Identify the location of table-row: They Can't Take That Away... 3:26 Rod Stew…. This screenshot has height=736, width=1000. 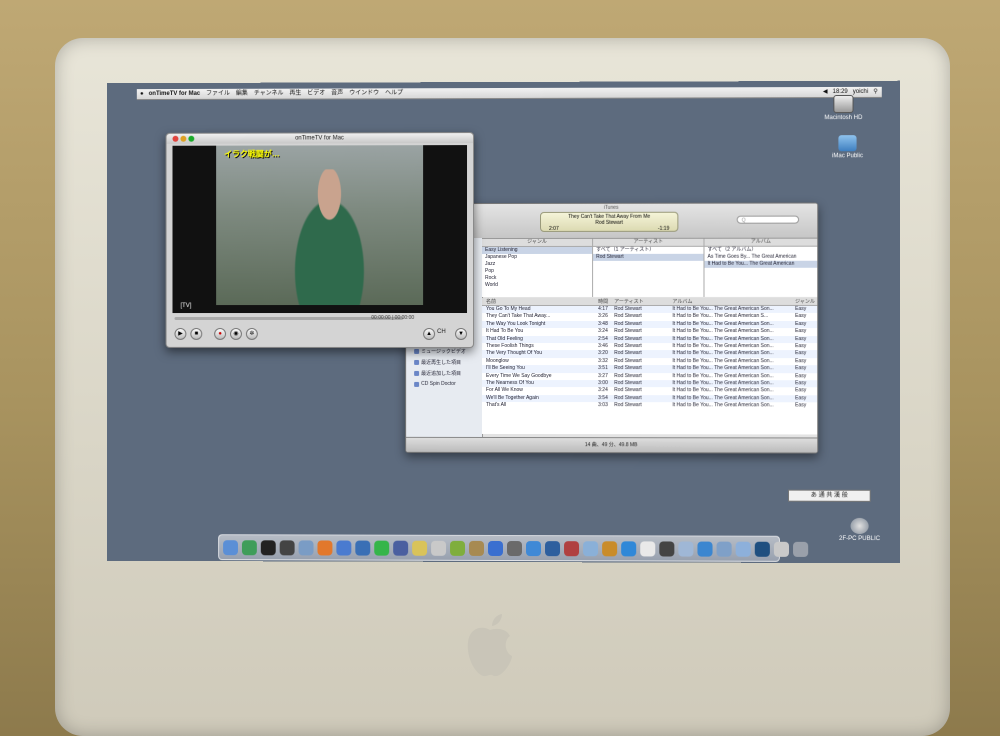
(649, 316).